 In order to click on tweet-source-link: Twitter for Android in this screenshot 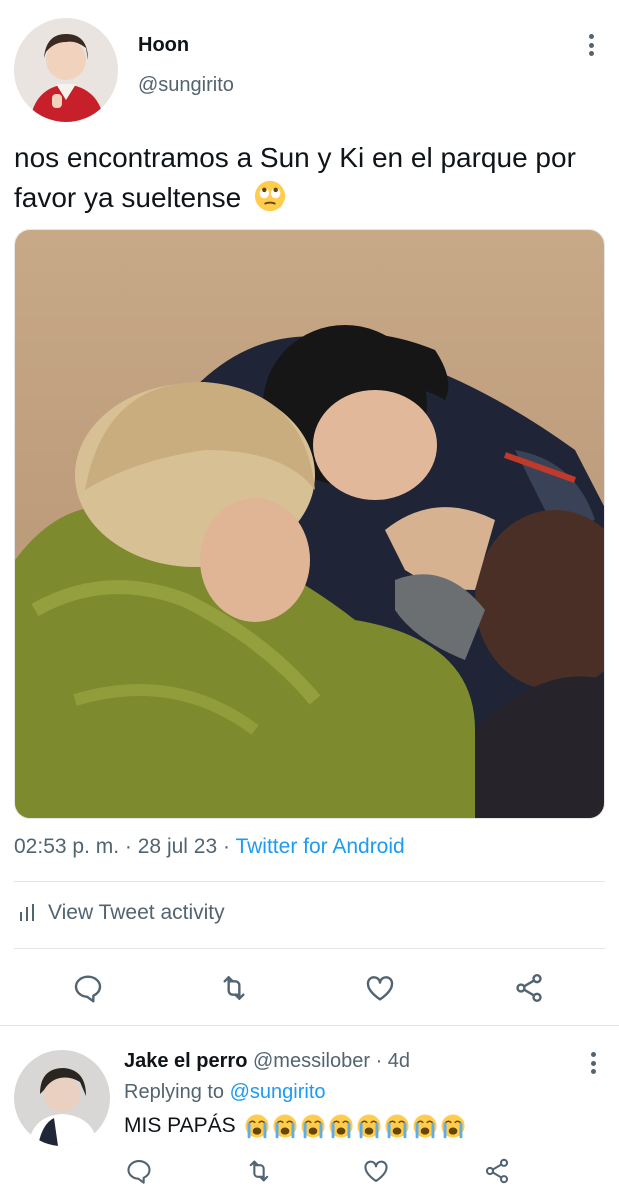, I will do `click(319, 846)`.